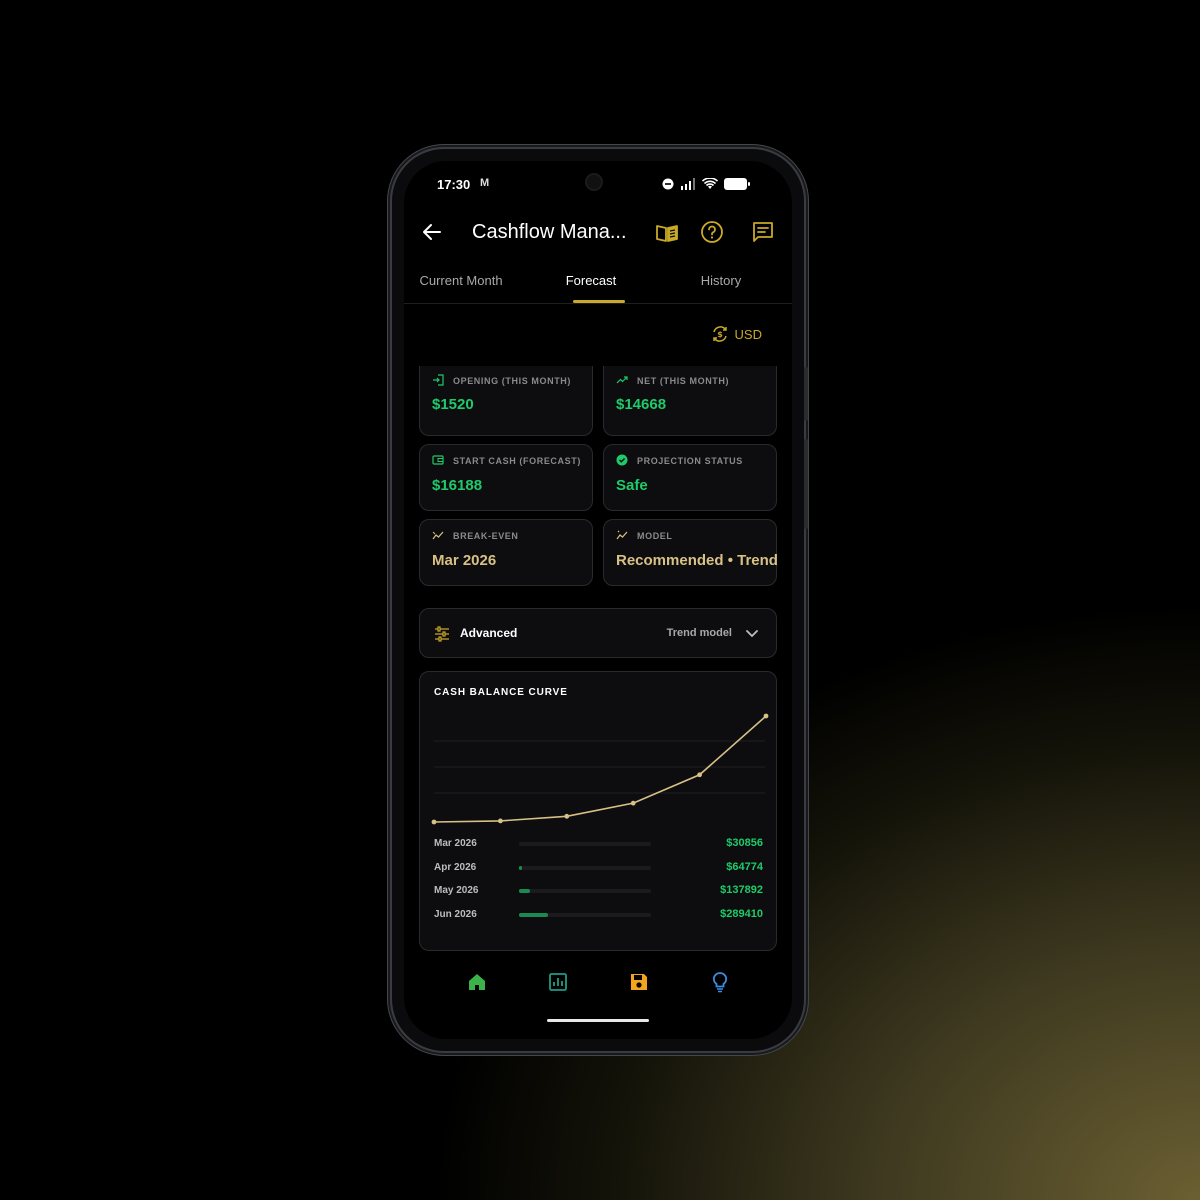 This screenshot has width=1200, height=1200. I want to click on balance-line, so click(600, 769).